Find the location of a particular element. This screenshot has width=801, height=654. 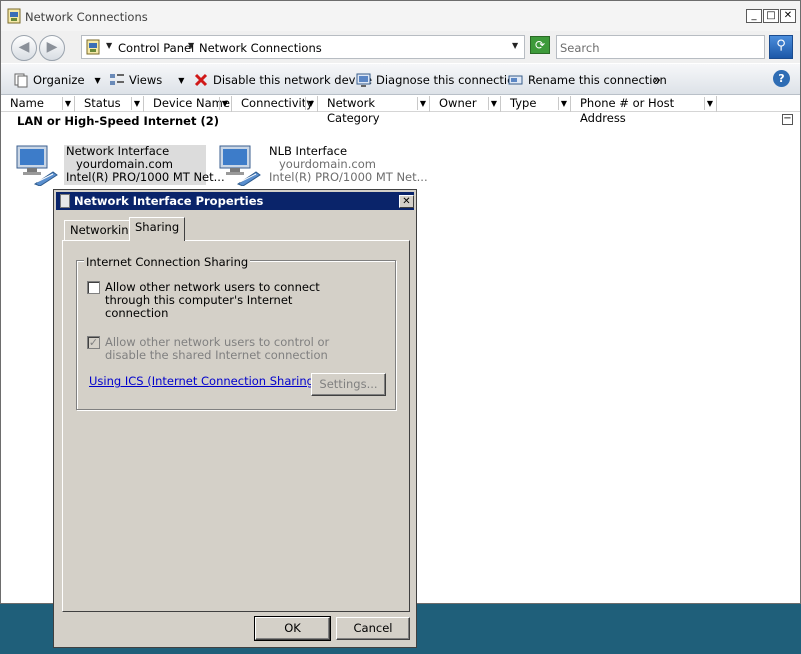

allow-control-checkbox: ✓ is located at coordinates (93, 342).